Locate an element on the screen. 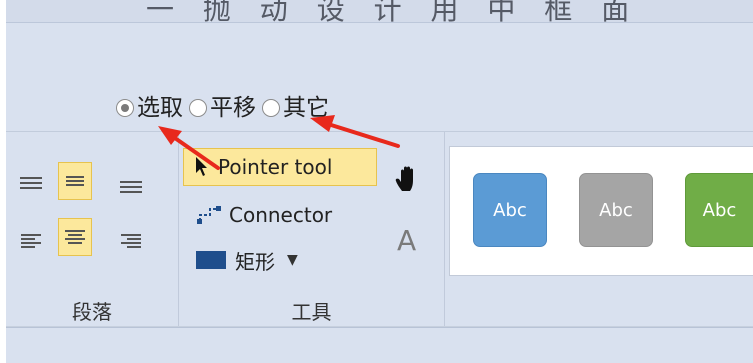 The height and width of the screenshot is (363, 753). style-swatch-blue: Abc is located at coordinates (510, 210).